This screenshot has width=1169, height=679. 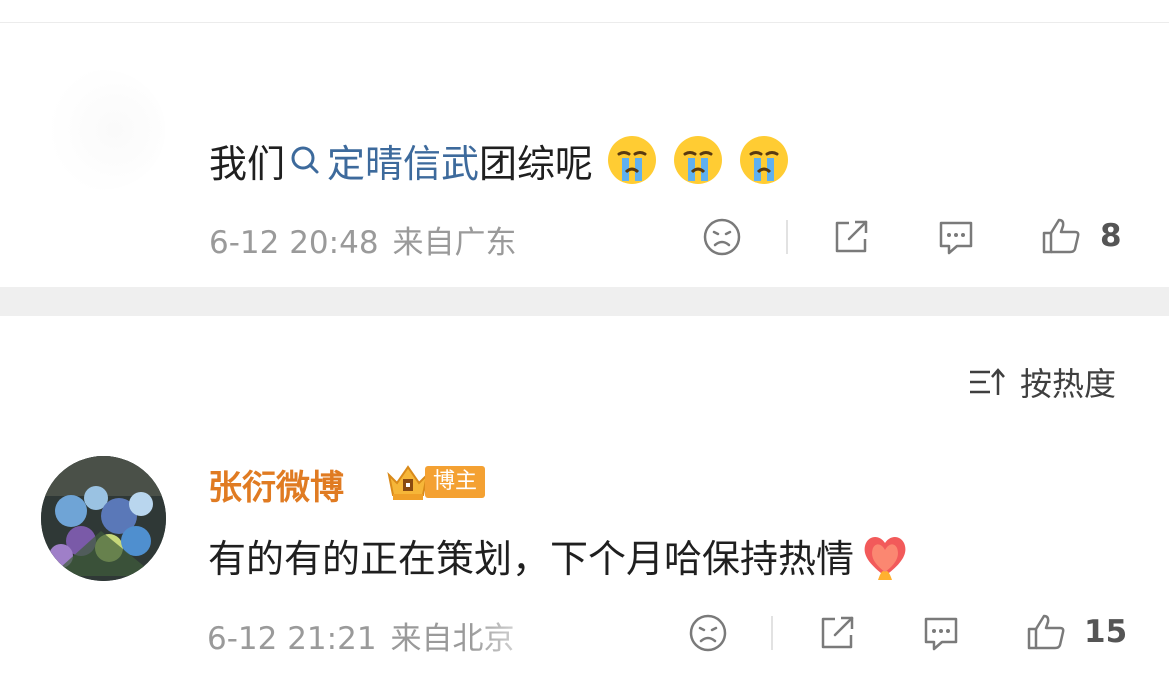 What do you see at coordinates (531, 558) in the screenshot?
I see `comment-body: 有的有的正在策划，下个月哈保持热情` at bounding box center [531, 558].